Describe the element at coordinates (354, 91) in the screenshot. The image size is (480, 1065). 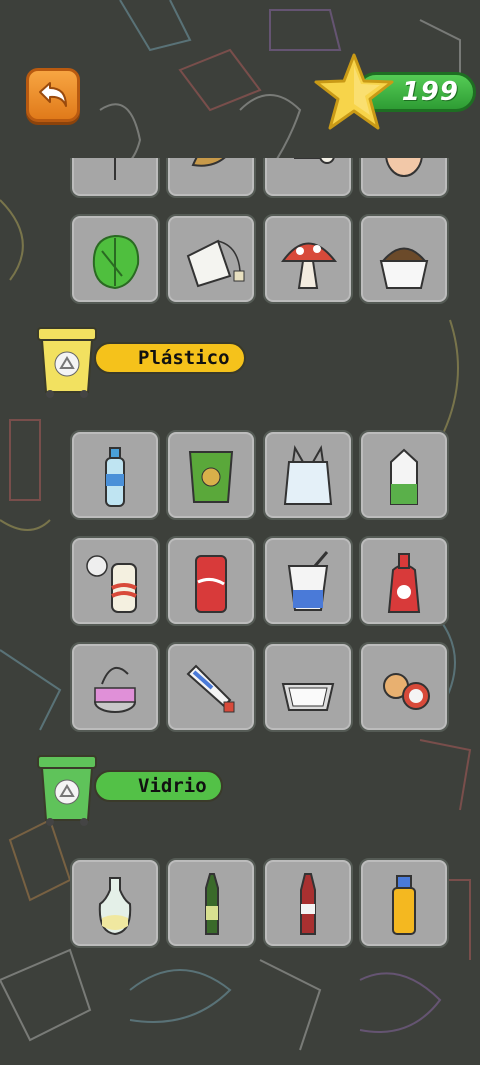
I see `star-icon` at that location.